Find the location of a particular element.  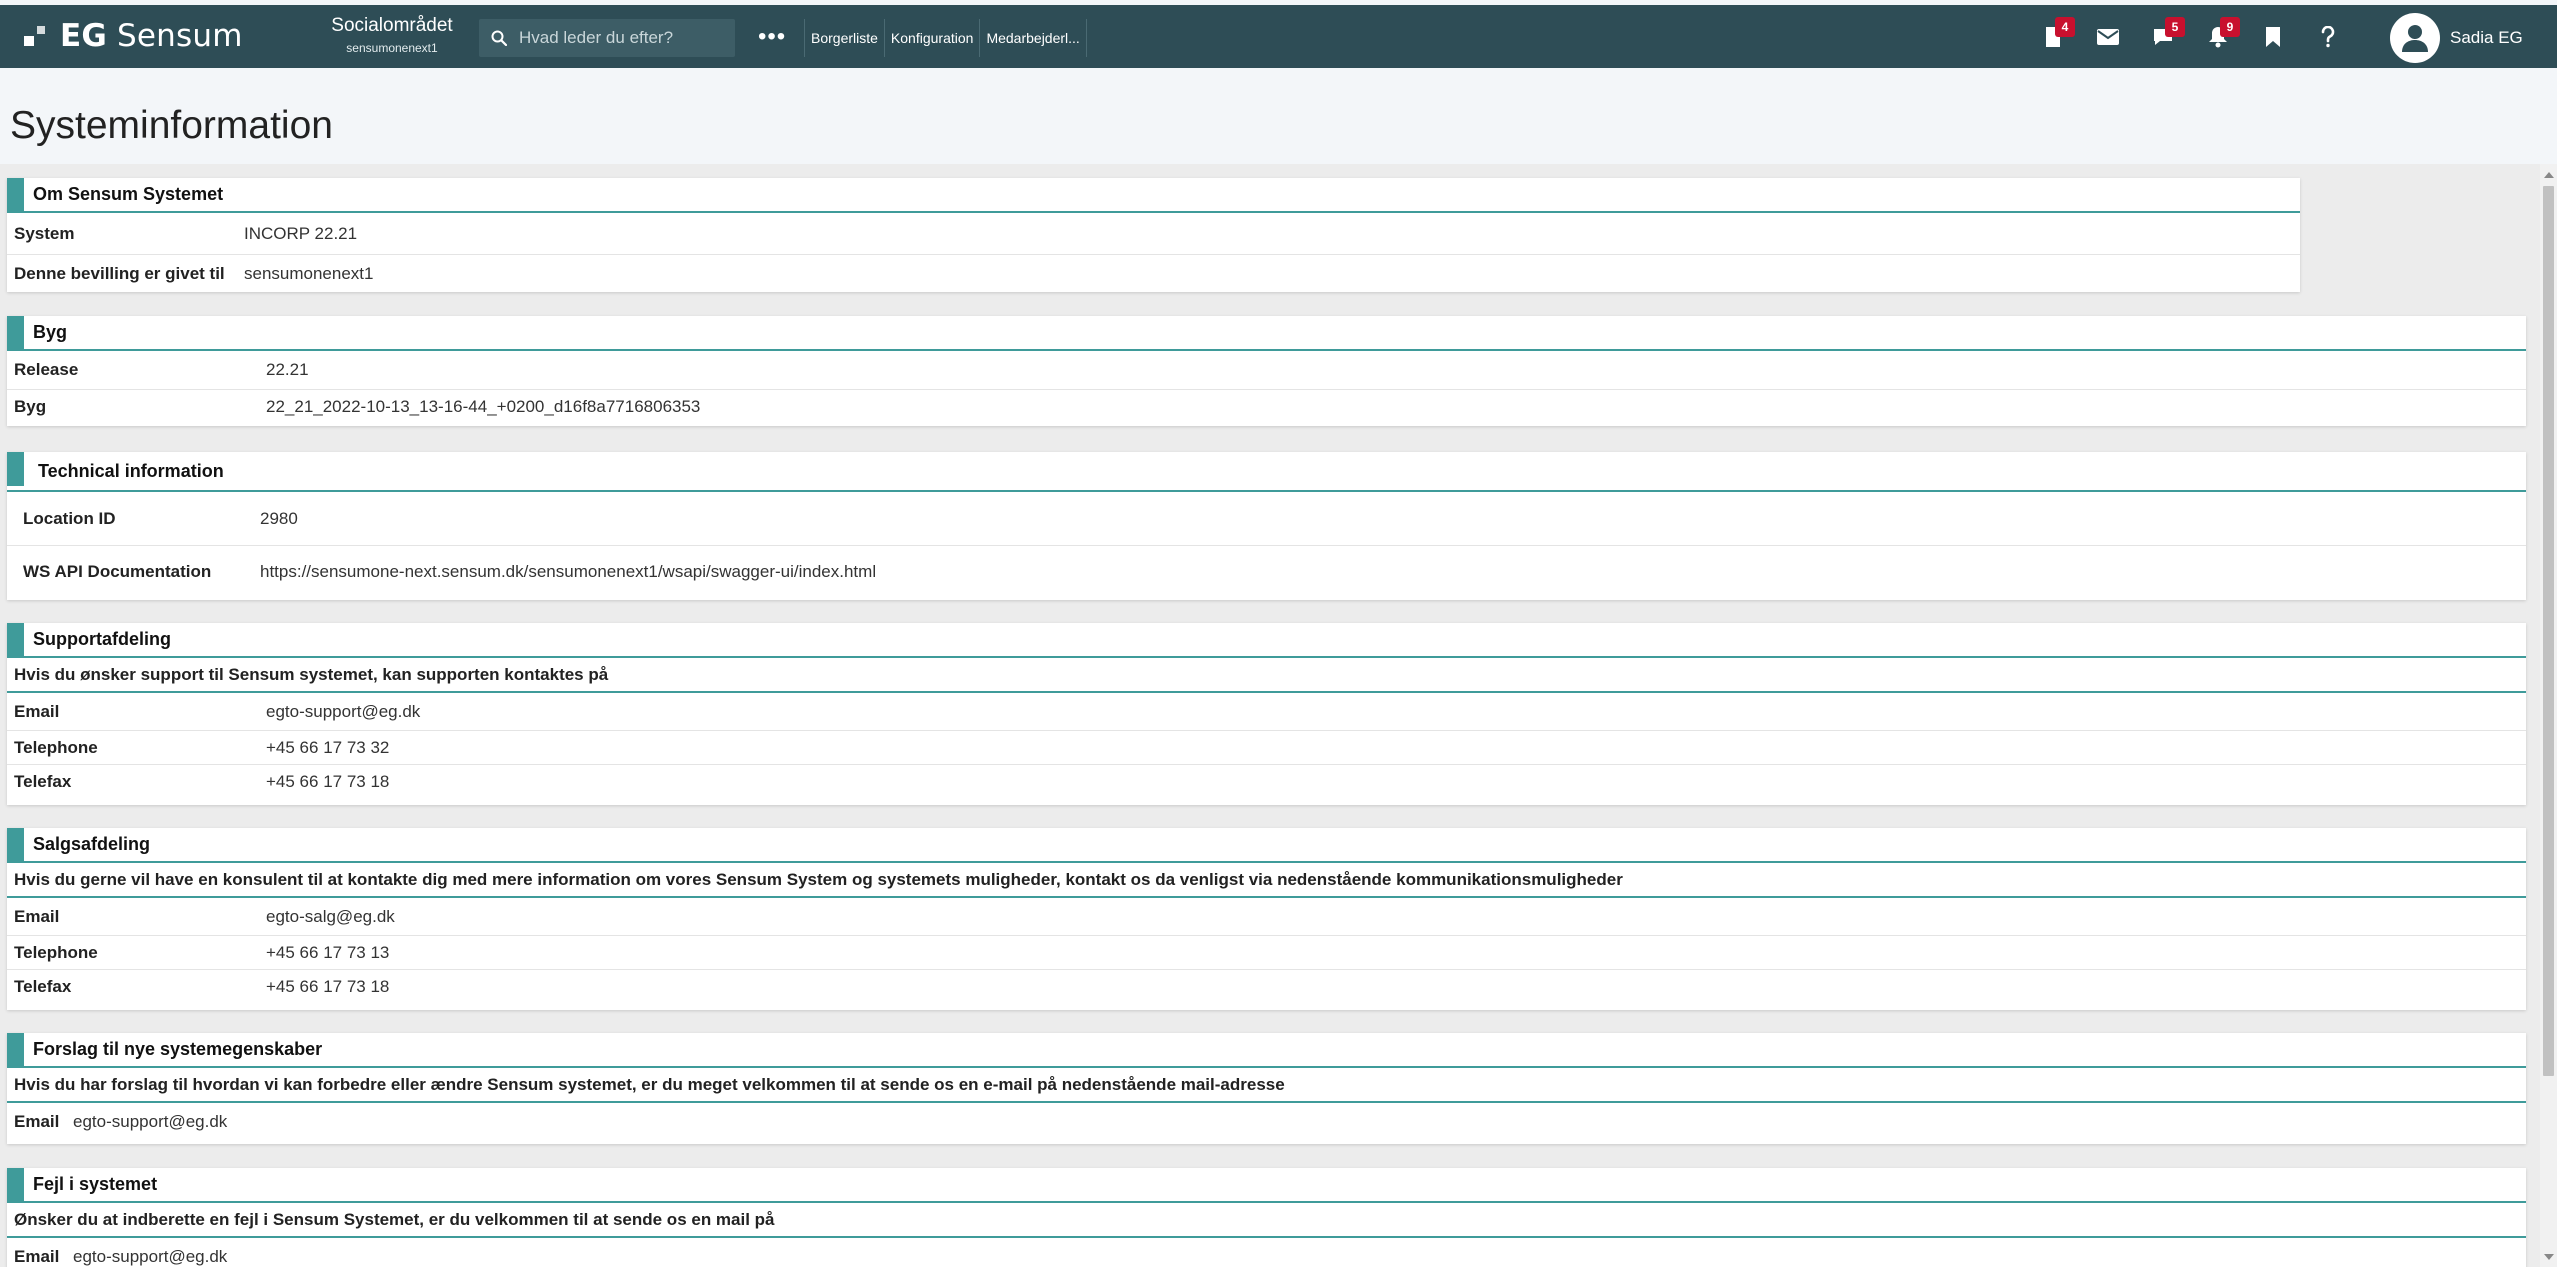

panel-header: Salgsafdeling is located at coordinates (1266, 845).